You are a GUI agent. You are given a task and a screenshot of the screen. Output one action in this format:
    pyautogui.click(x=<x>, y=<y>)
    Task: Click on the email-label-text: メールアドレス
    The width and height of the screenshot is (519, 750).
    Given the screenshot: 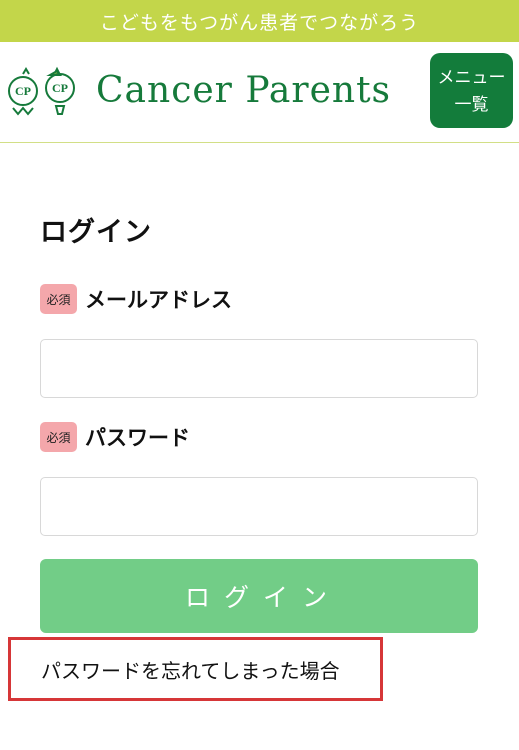 What is the action you would take?
    pyautogui.click(x=158, y=300)
    